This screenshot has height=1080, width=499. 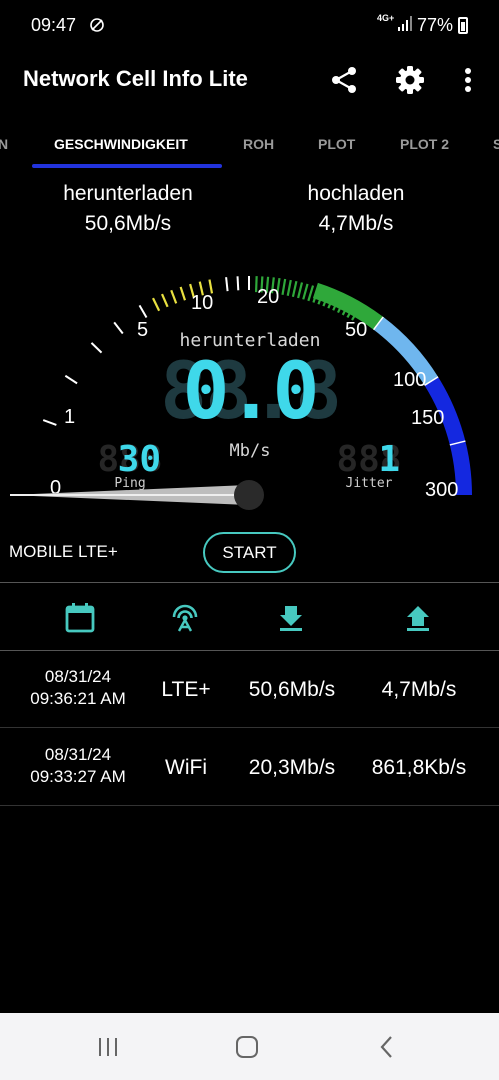 I want to click on jitter-value: 1, so click(x=389, y=459).